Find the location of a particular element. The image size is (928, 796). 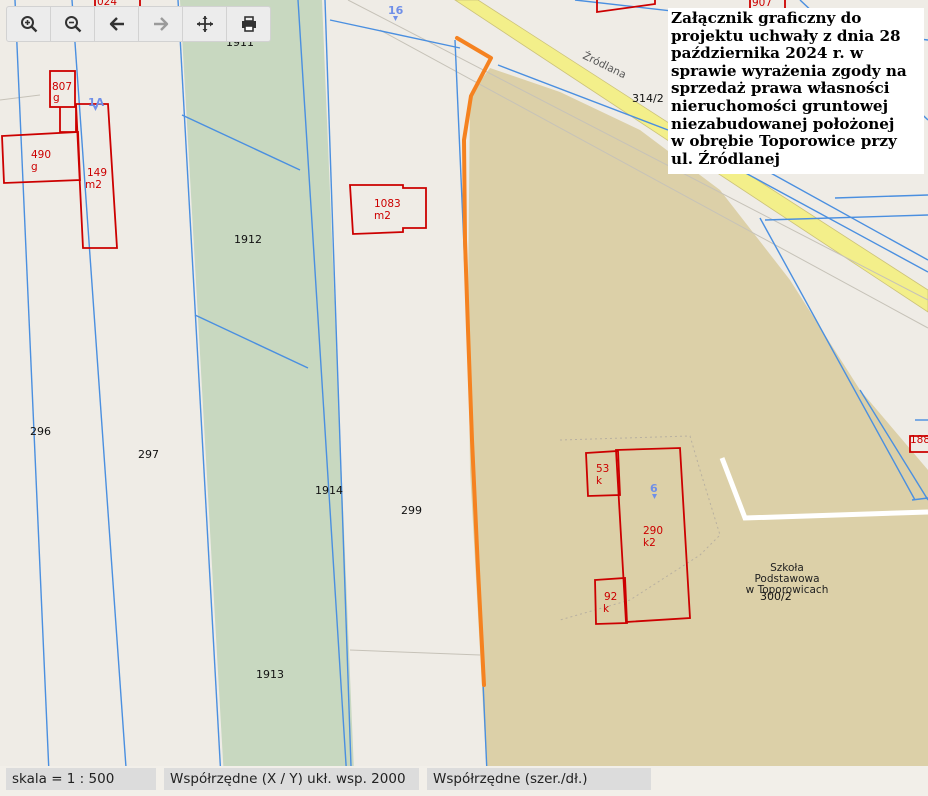

move-icon is located at coordinates (204, 24).